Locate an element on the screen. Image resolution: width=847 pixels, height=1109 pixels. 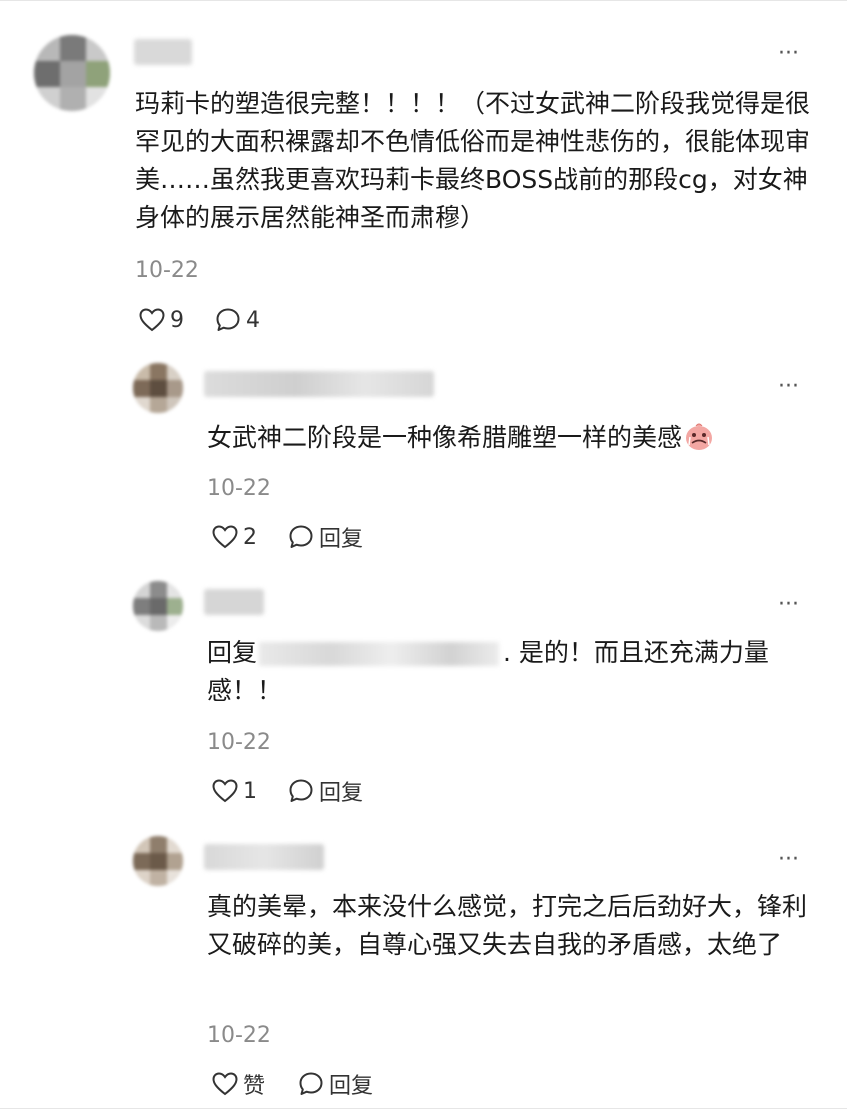
like-count: 9 is located at coordinates (177, 320).